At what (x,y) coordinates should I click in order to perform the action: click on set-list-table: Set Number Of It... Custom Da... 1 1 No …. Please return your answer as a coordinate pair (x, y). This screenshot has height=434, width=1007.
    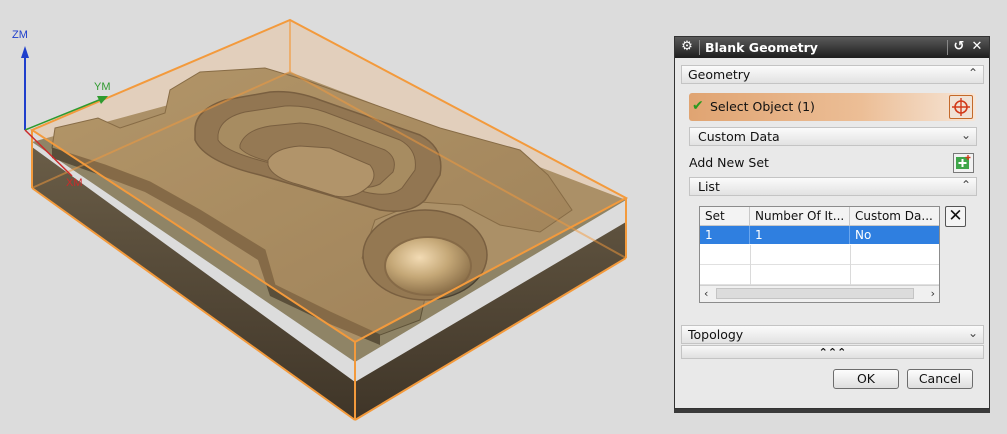
    Looking at the image, I should click on (819, 254).